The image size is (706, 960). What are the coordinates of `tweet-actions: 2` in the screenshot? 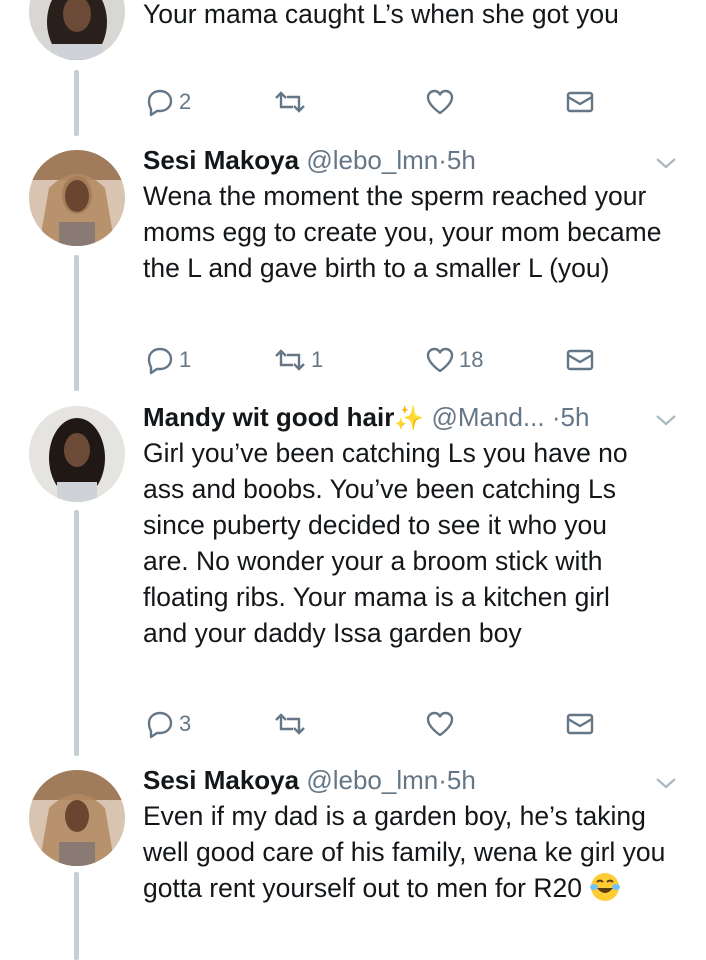 It's located at (373, 102).